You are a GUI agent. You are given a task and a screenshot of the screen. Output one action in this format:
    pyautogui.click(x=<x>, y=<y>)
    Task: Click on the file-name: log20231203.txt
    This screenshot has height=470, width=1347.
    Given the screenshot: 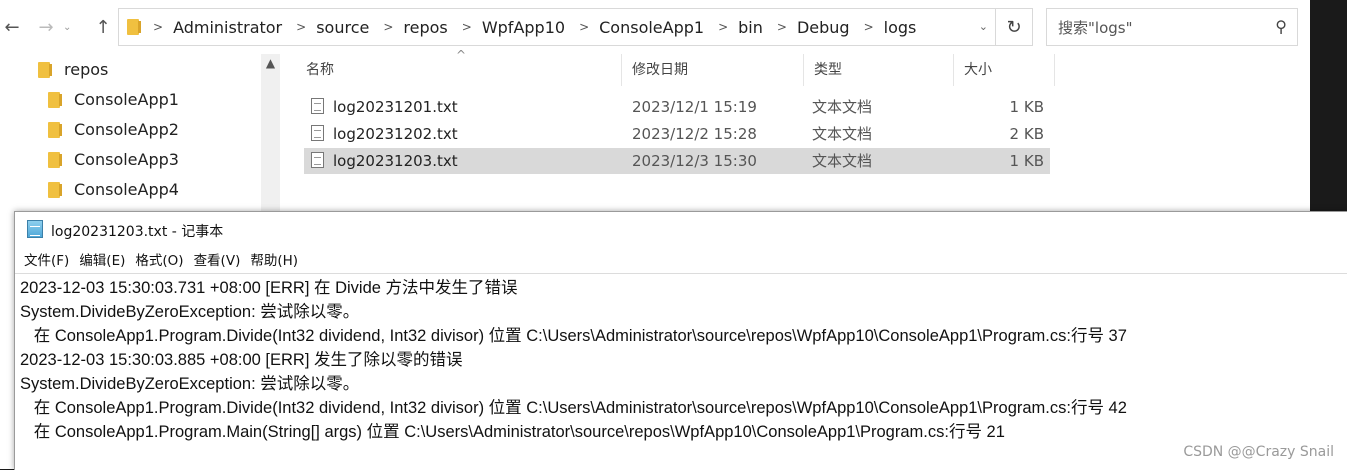 What is the action you would take?
    pyautogui.click(x=395, y=161)
    